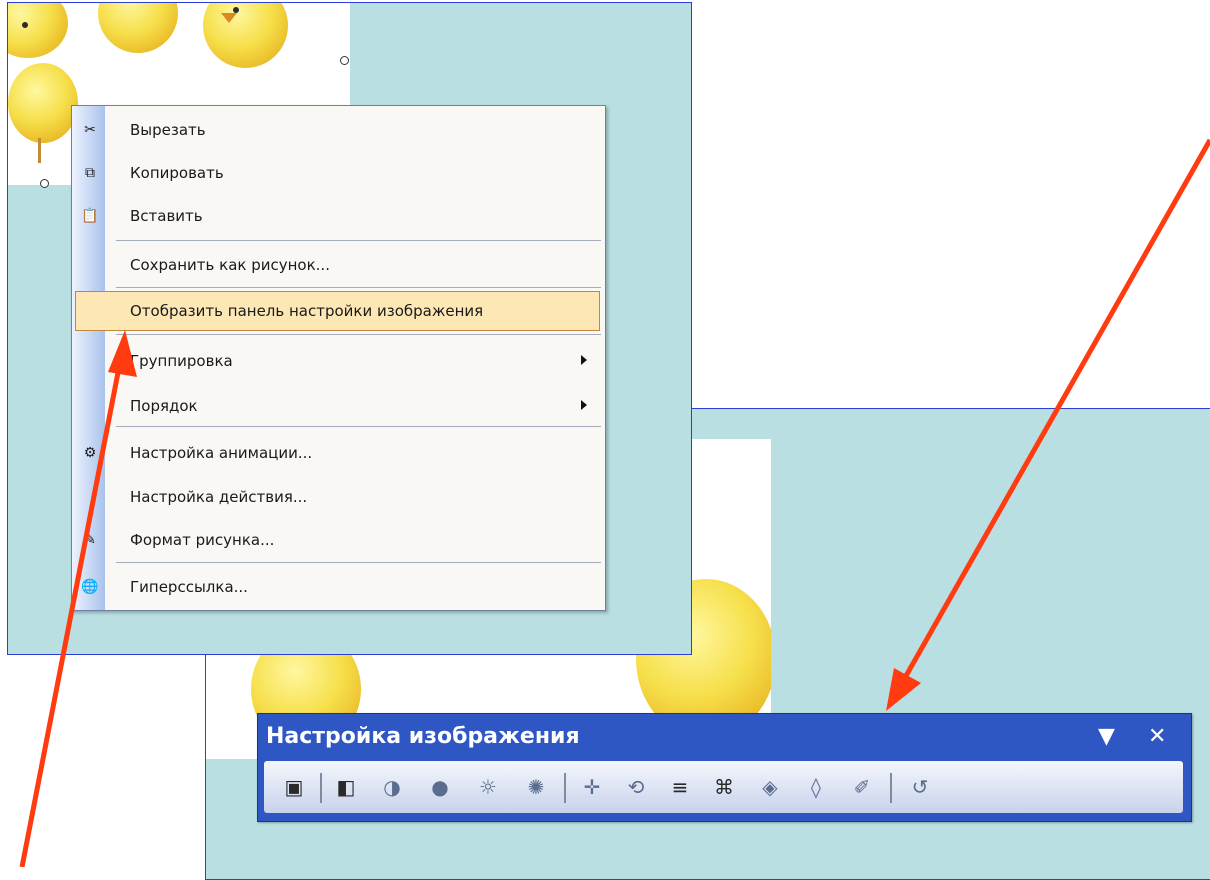 The width and height of the screenshot is (1210, 880). What do you see at coordinates (78, 598) in the screenshot?
I see `arrow-to-menu-item` at bounding box center [78, 598].